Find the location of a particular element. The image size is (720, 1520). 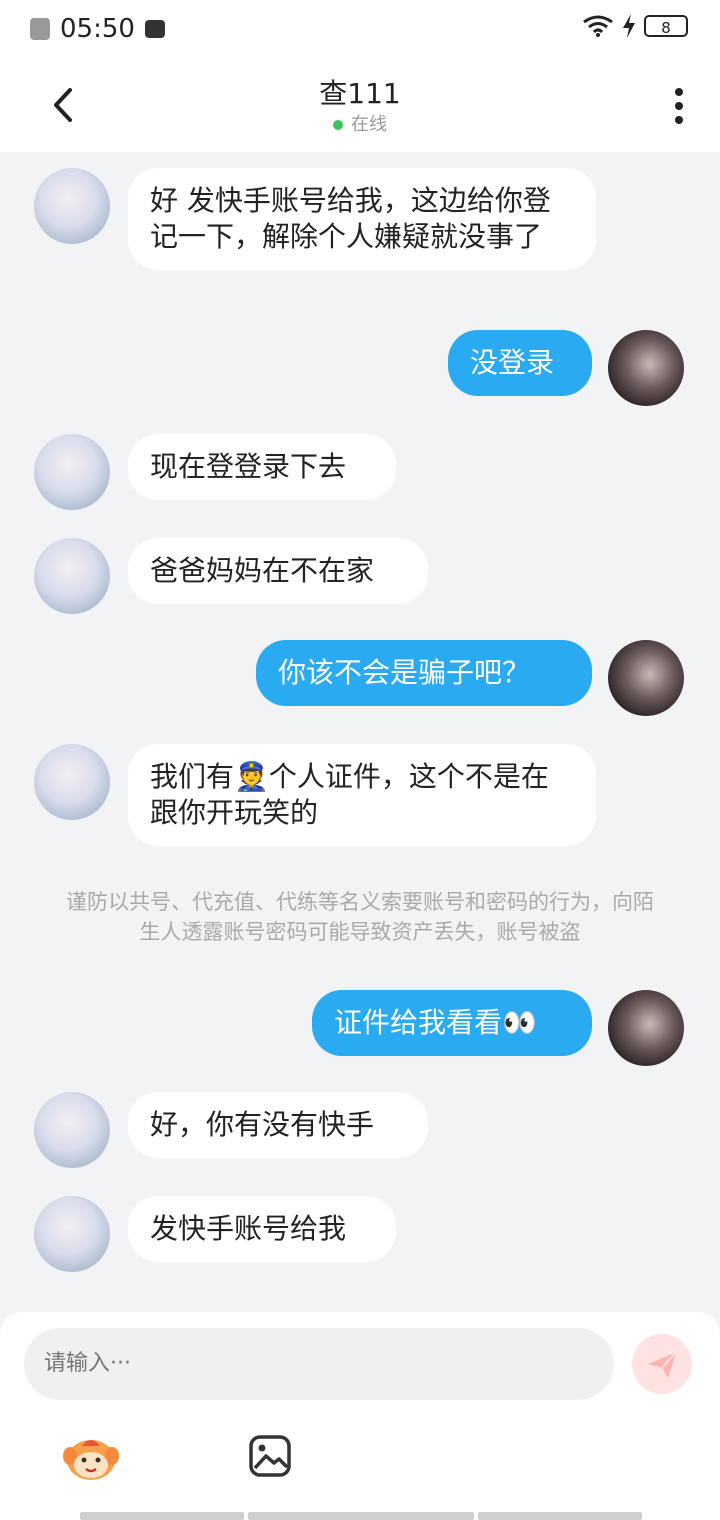

outgoing-message: 证件给我看看👀 is located at coordinates (452, 1023).